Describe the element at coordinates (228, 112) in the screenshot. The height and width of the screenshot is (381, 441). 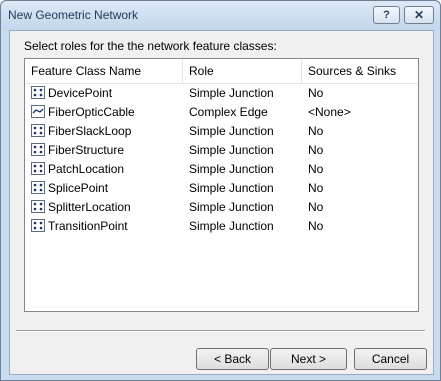
I see `role-cell: Complex Edge` at that location.